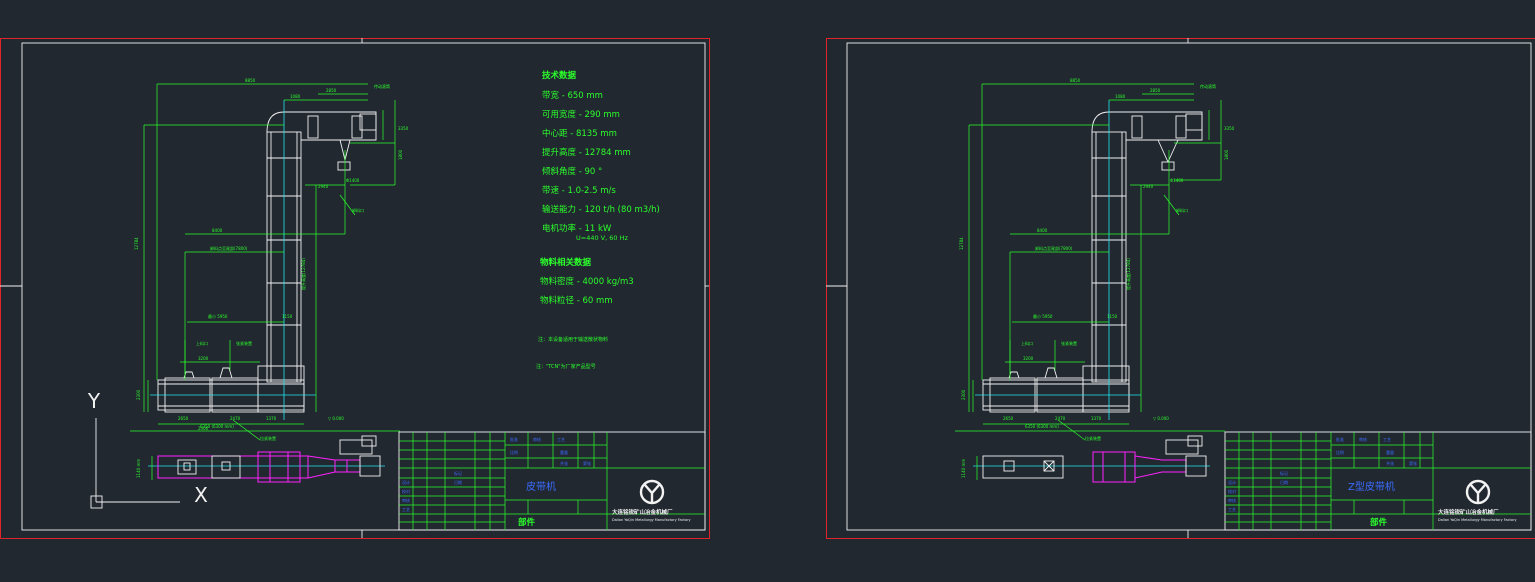 This screenshot has width=1535, height=582. Describe the element at coordinates (260, 459) in the screenshot. I see `plan-view: 1140 mm` at that location.